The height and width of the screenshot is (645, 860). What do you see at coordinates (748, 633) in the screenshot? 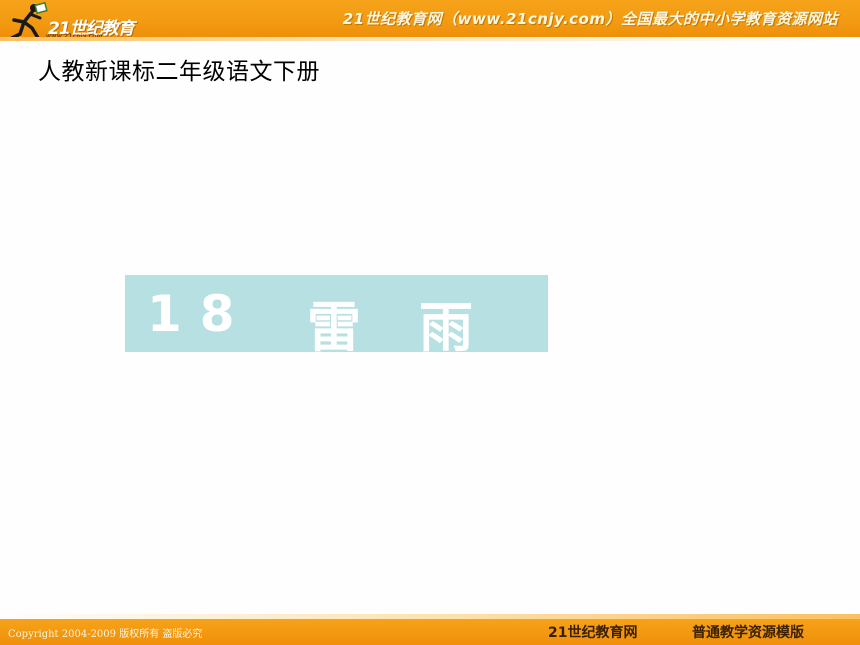
I see `footer-tagline: 普通教学资源模版` at bounding box center [748, 633].